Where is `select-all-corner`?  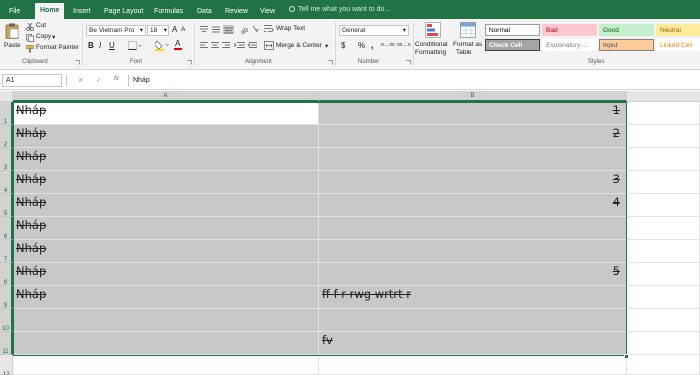
select-all-corner is located at coordinates (6, 96).